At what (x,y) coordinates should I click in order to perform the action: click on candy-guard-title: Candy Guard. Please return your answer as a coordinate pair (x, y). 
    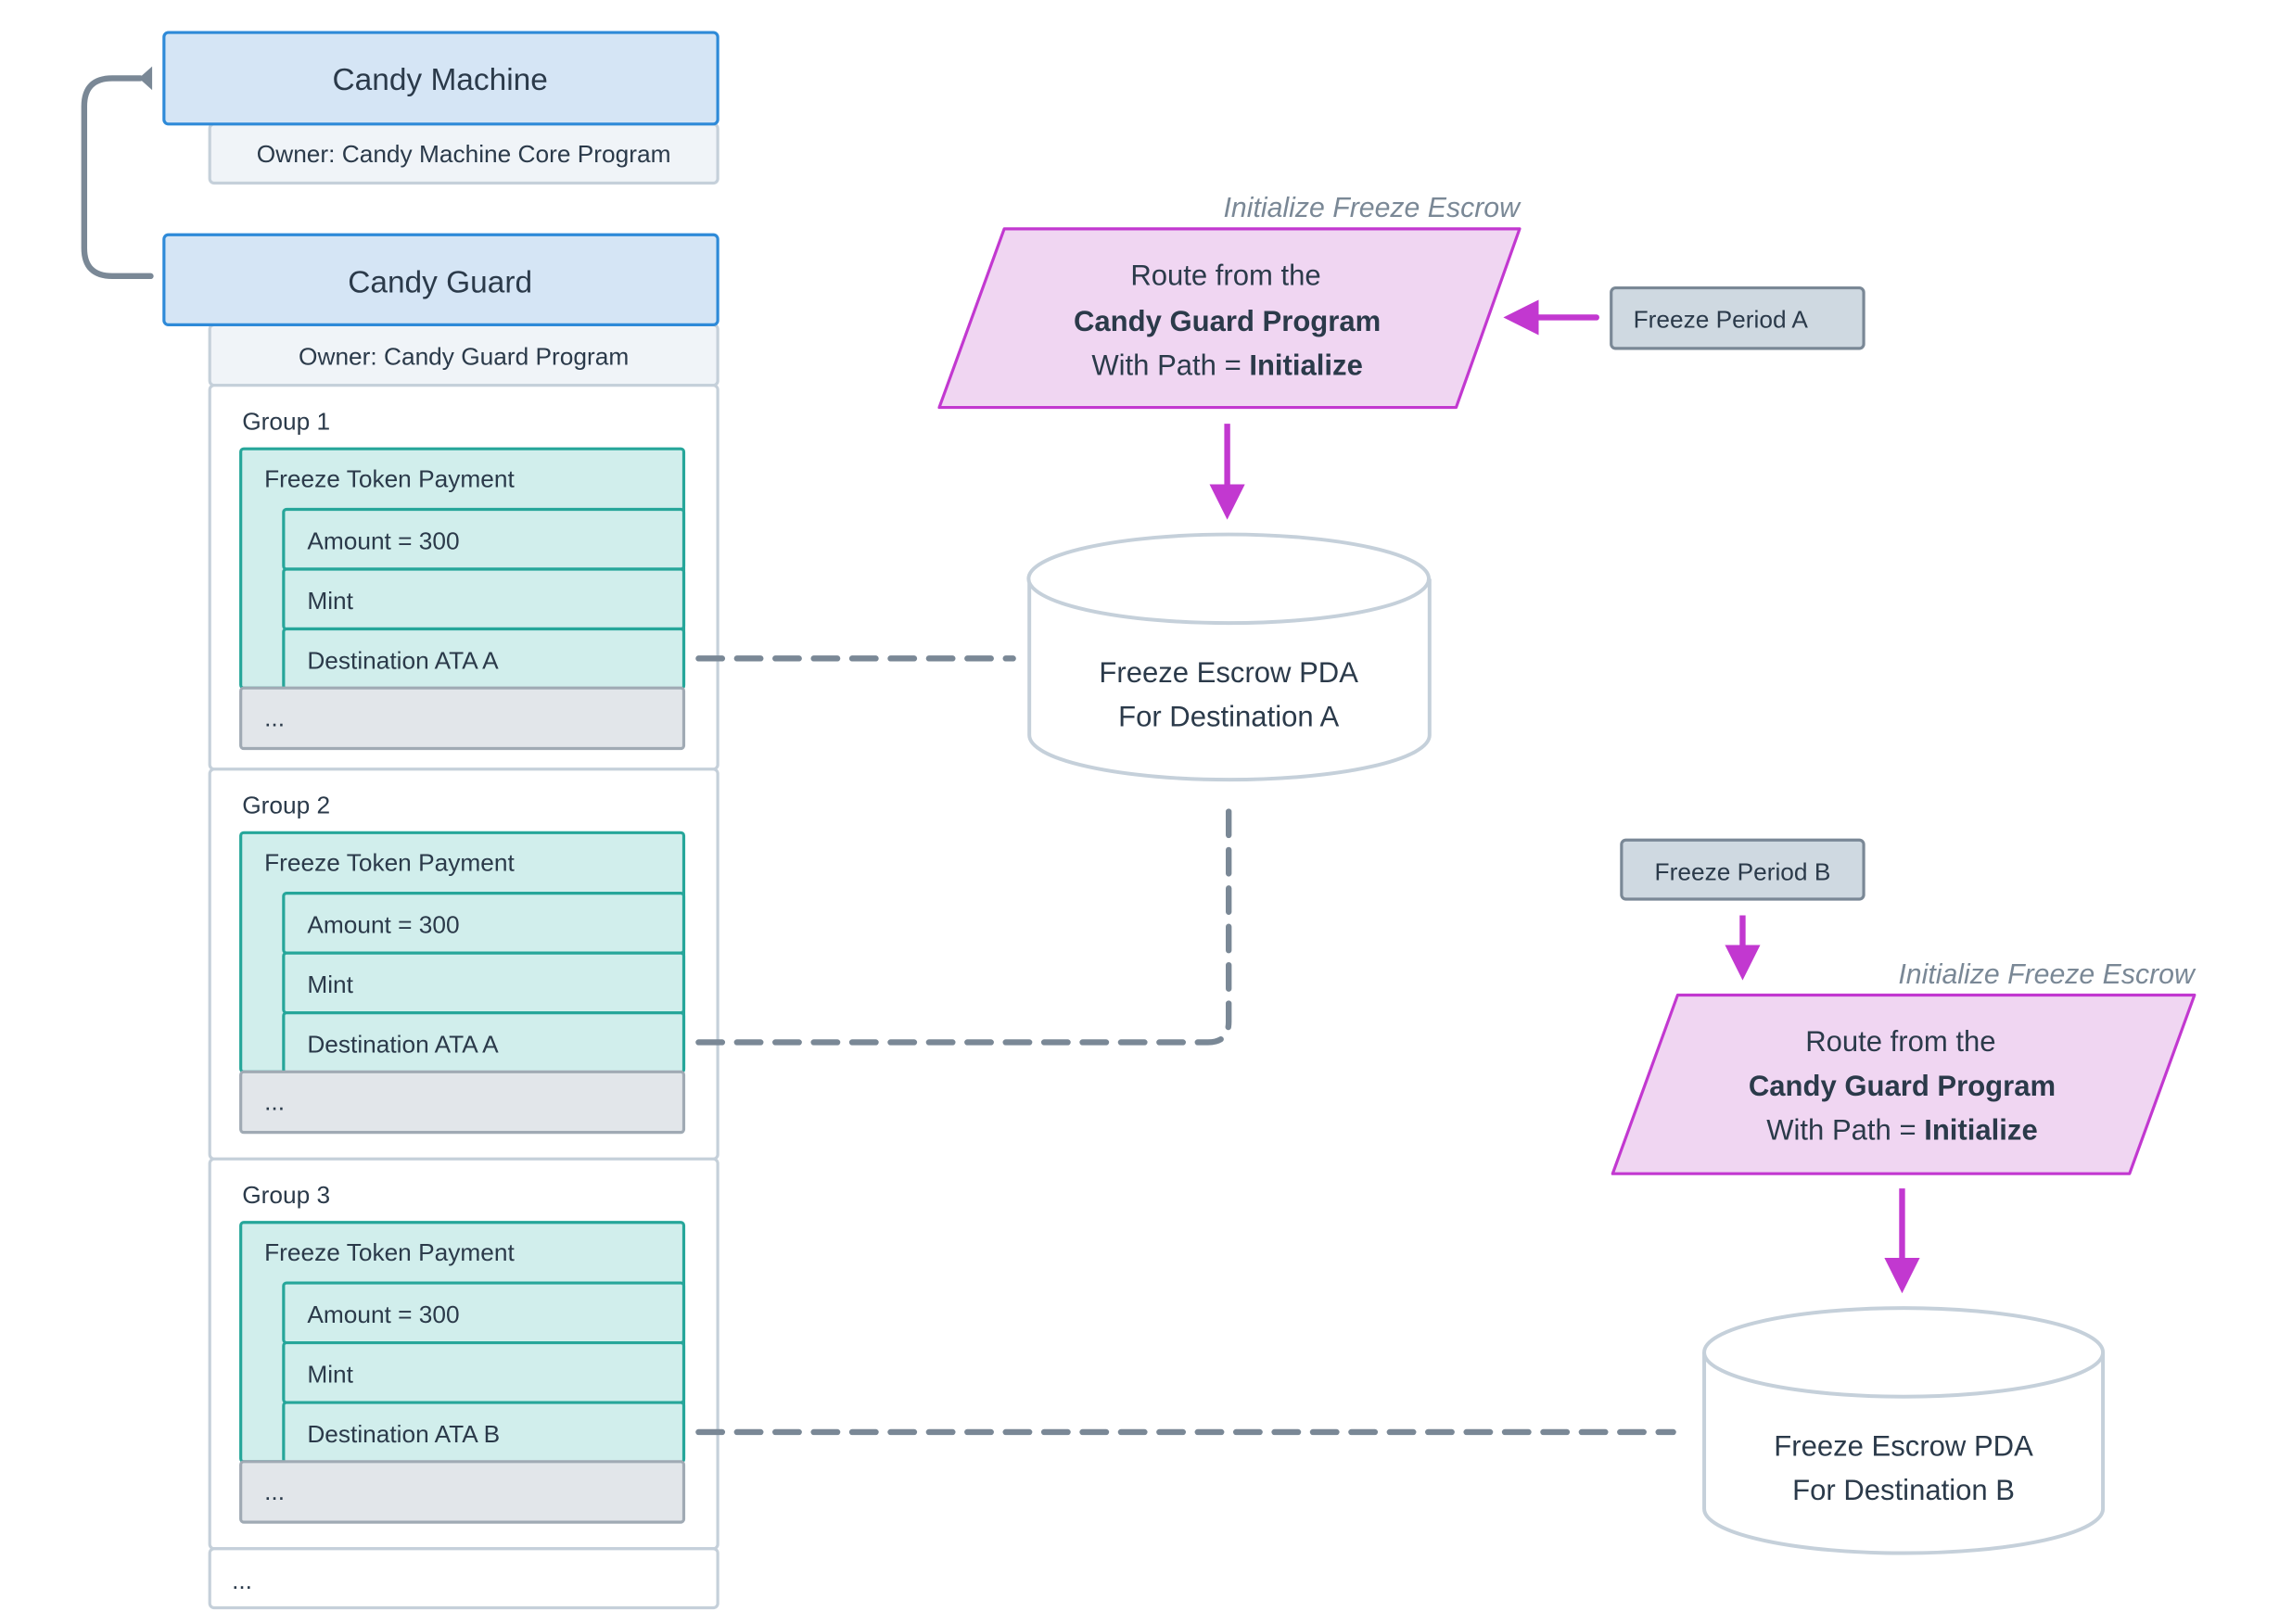
    Looking at the image, I should click on (440, 282).